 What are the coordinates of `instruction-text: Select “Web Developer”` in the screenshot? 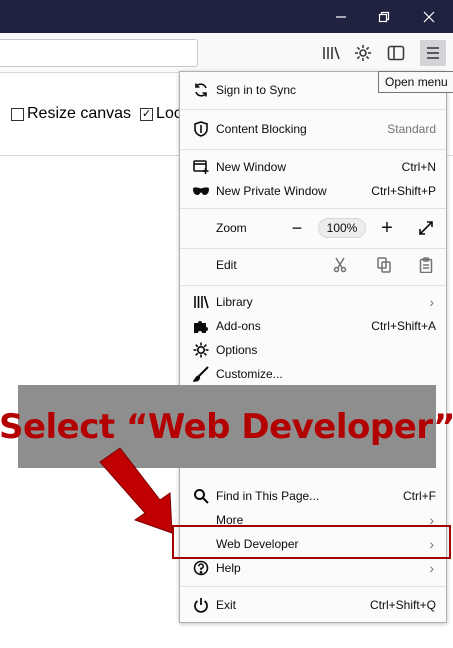 It's located at (226, 426).